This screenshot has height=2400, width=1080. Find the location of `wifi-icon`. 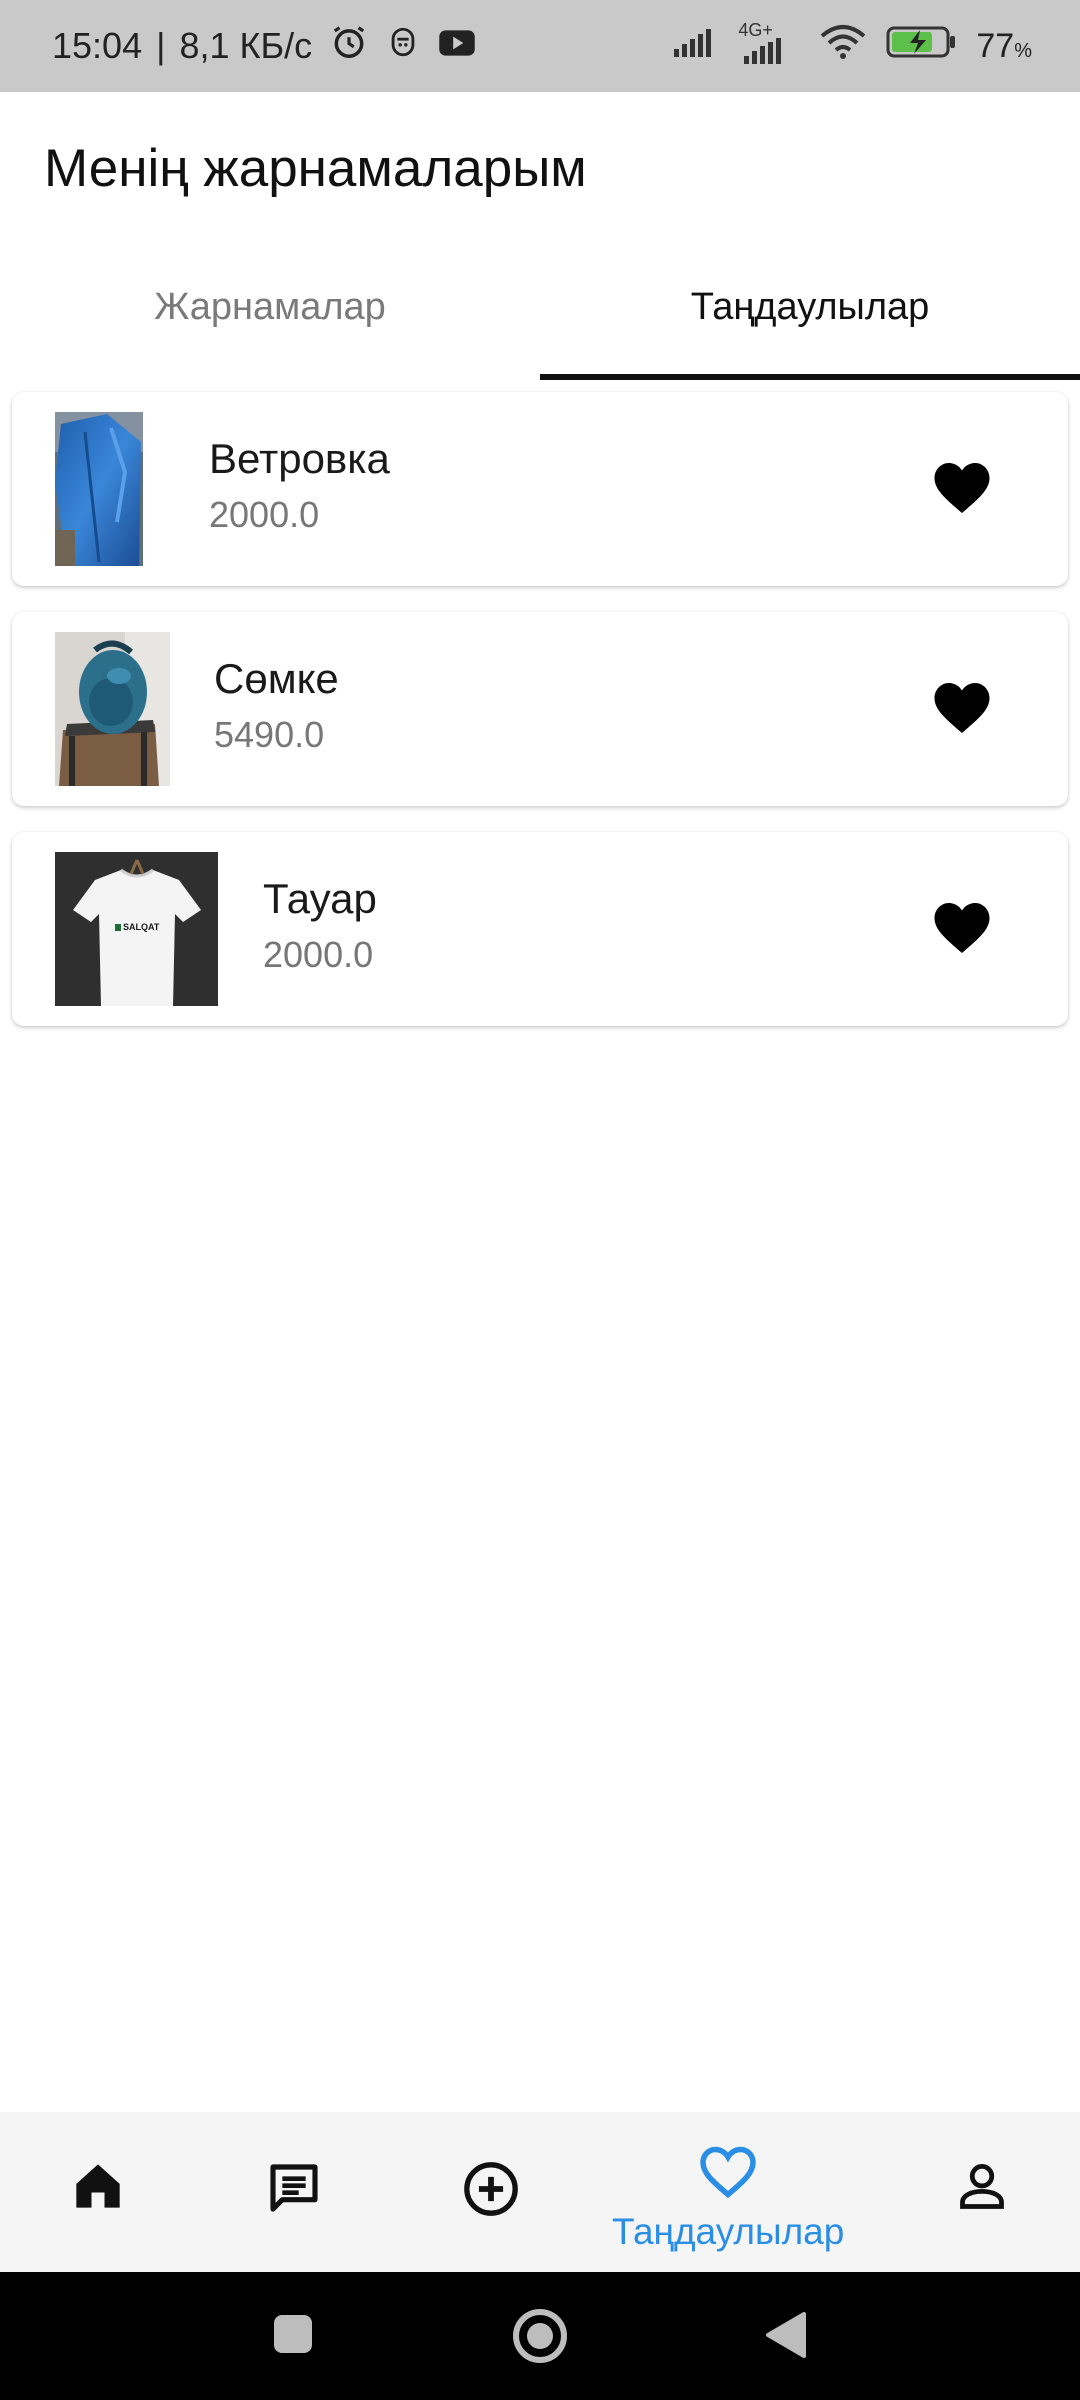

wifi-icon is located at coordinates (843, 46).